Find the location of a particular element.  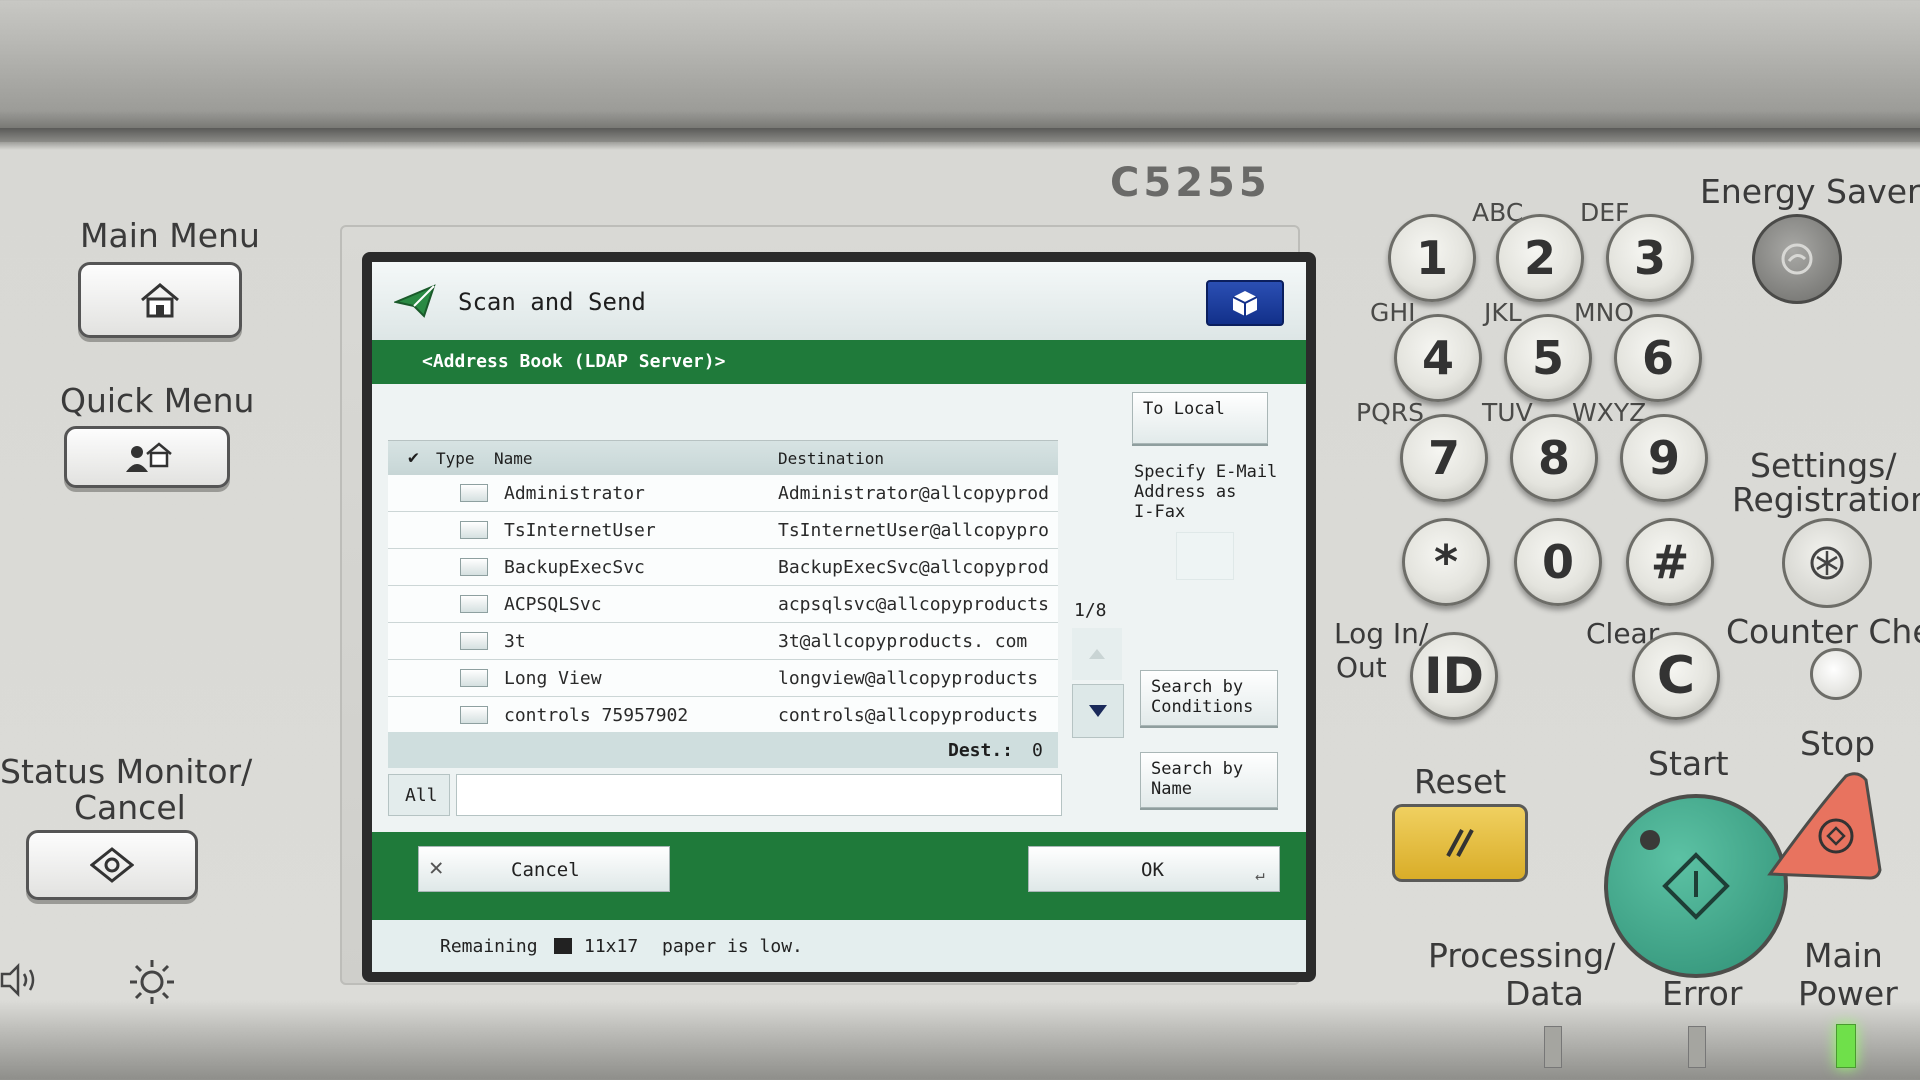

table-row: Long View longview@allcopyproducts is located at coordinates (723, 678).